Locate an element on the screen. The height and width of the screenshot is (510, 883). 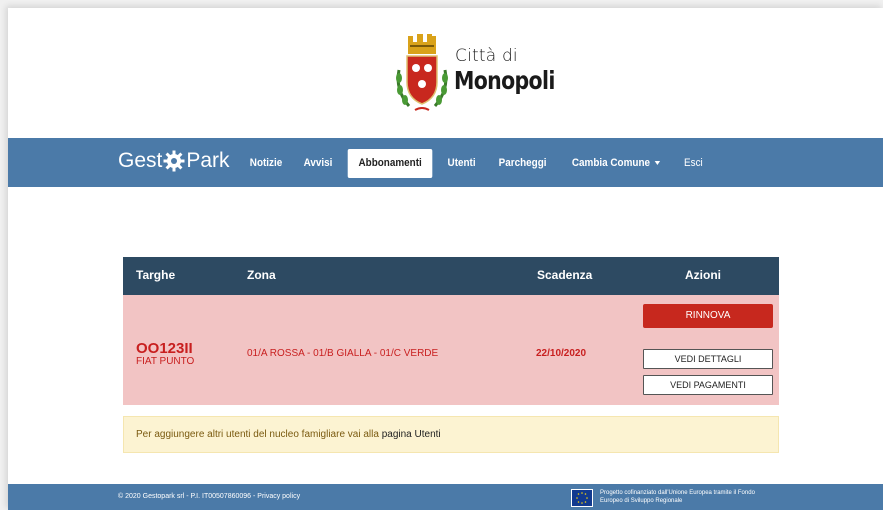
gear-icon is located at coordinates (174, 161).